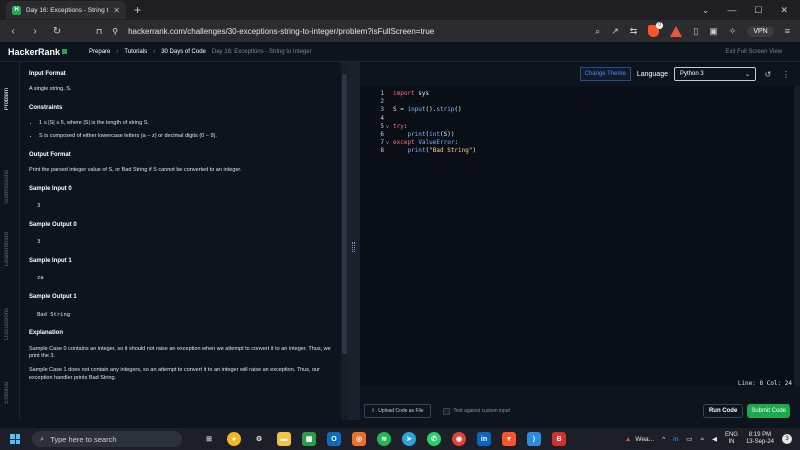  Describe the element at coordinates (10, 99) in the screenshot. I see `tab-problem: Problem` at that location.